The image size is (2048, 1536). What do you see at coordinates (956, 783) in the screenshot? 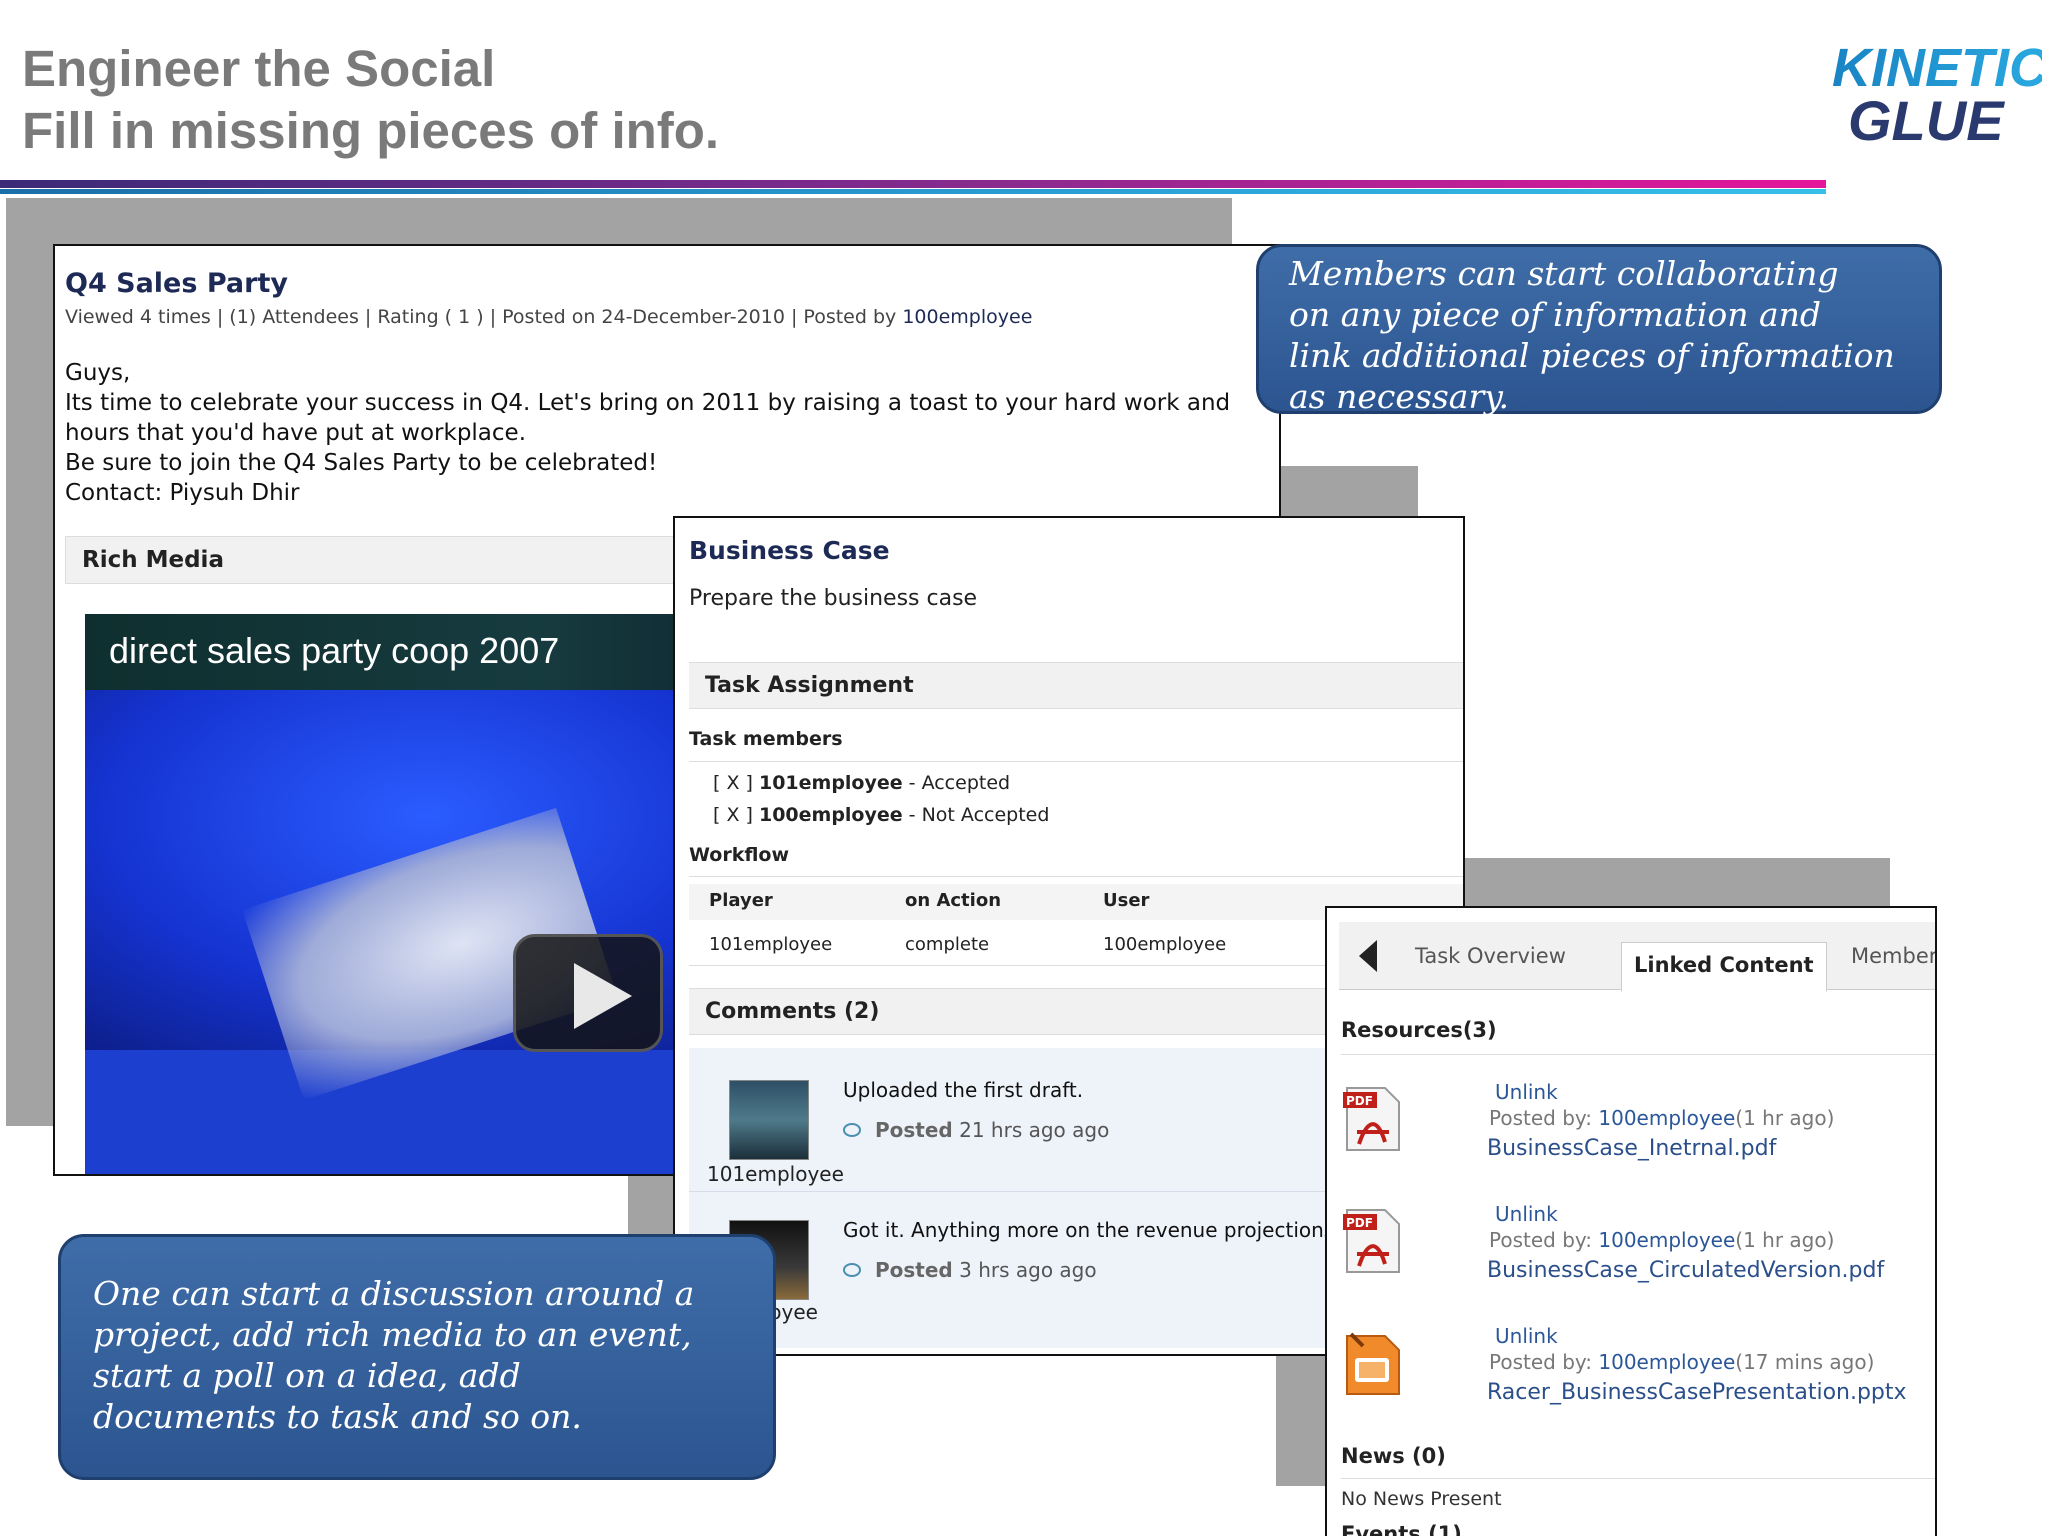
I see `member-status: - Accepted` at bounding box center [956, 783].